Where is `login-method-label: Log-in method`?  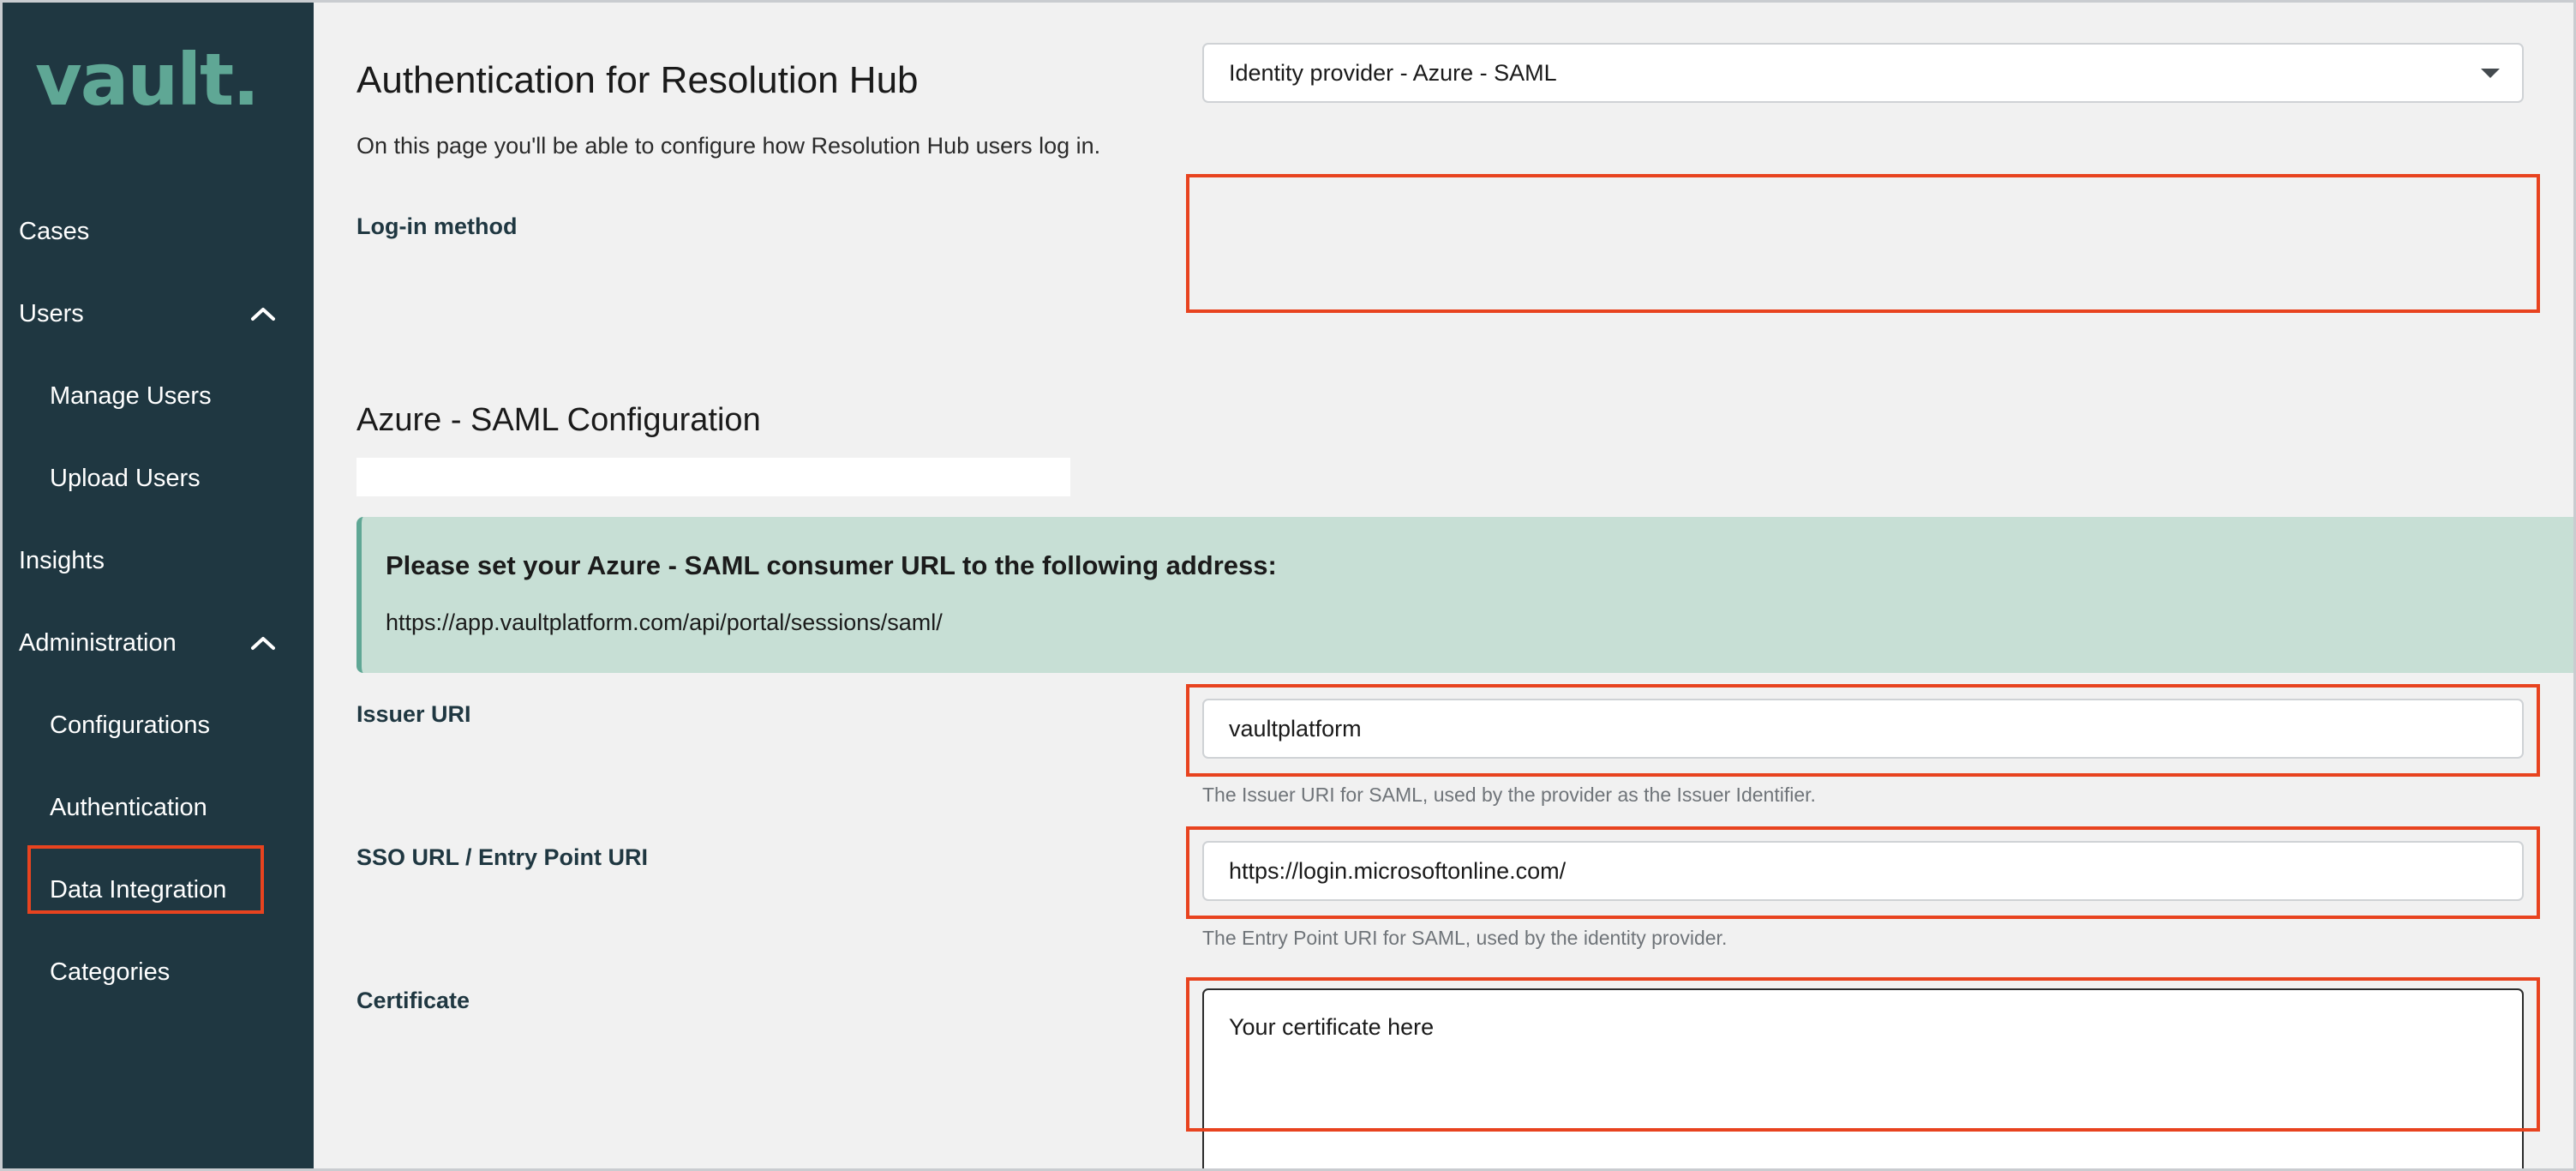
login-method-label: Log-in method is located at coordinates (437, 226).